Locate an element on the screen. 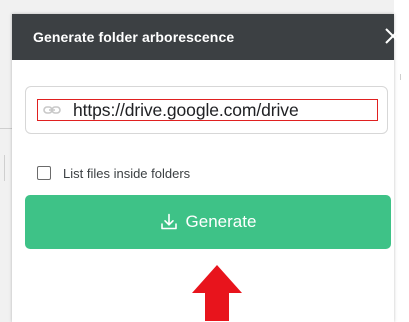  dialog-title: Generate folder arborescence is located at coordinates (134, 37).